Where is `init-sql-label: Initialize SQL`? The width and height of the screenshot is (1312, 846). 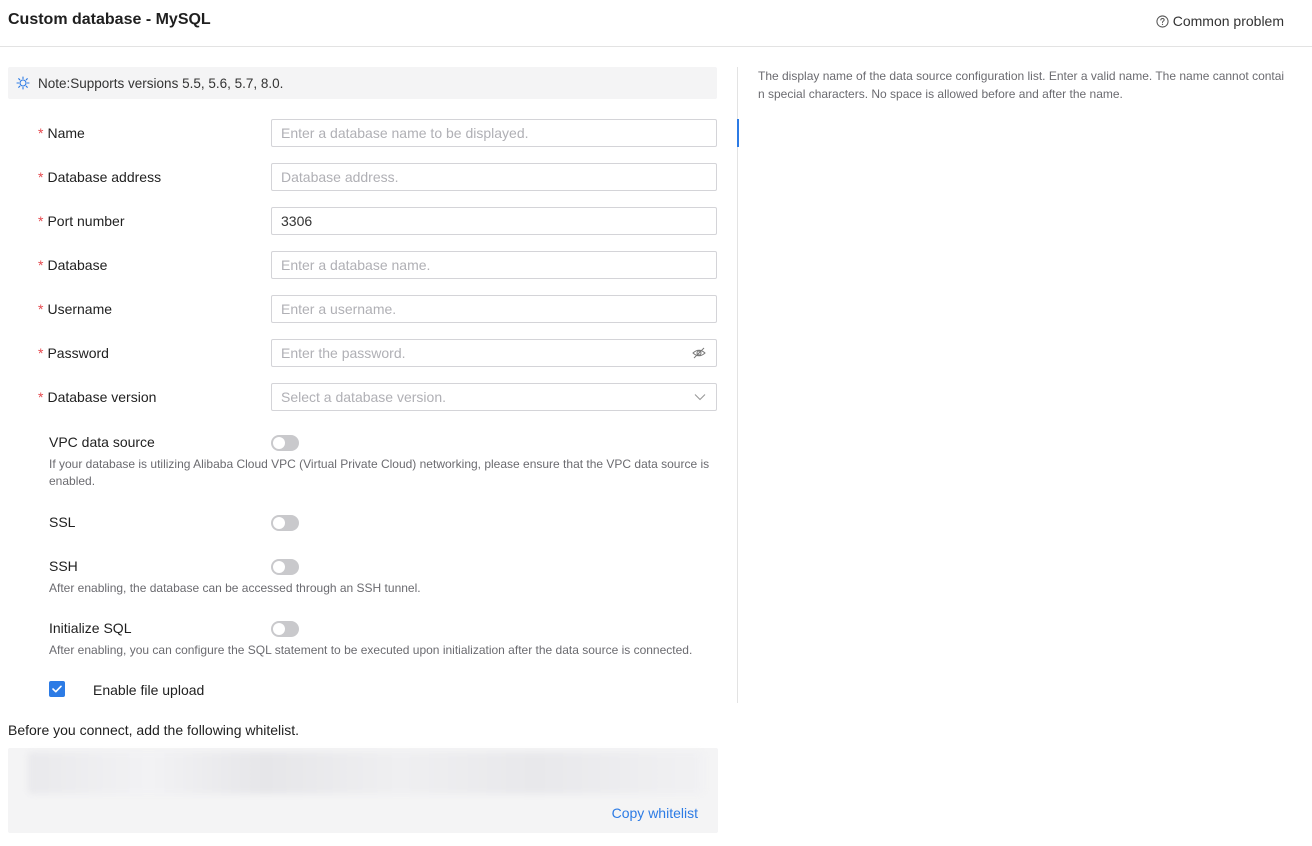 init-sql-label: Initialize SQL is located at coordinates (90, 628).